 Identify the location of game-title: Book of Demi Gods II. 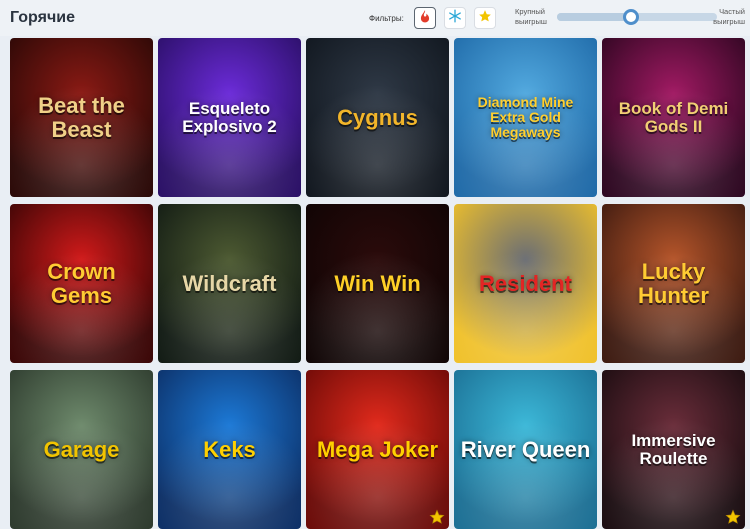
(673, 117).